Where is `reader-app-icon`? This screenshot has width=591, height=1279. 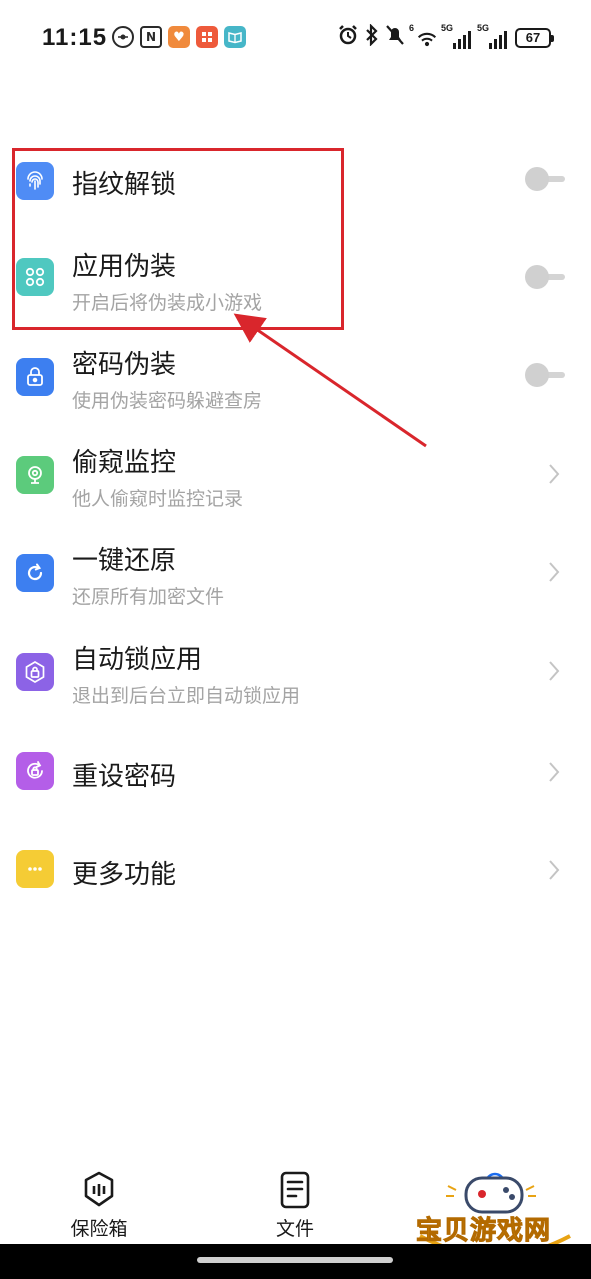
reader-app-icon is located at coordinates (235, 37).